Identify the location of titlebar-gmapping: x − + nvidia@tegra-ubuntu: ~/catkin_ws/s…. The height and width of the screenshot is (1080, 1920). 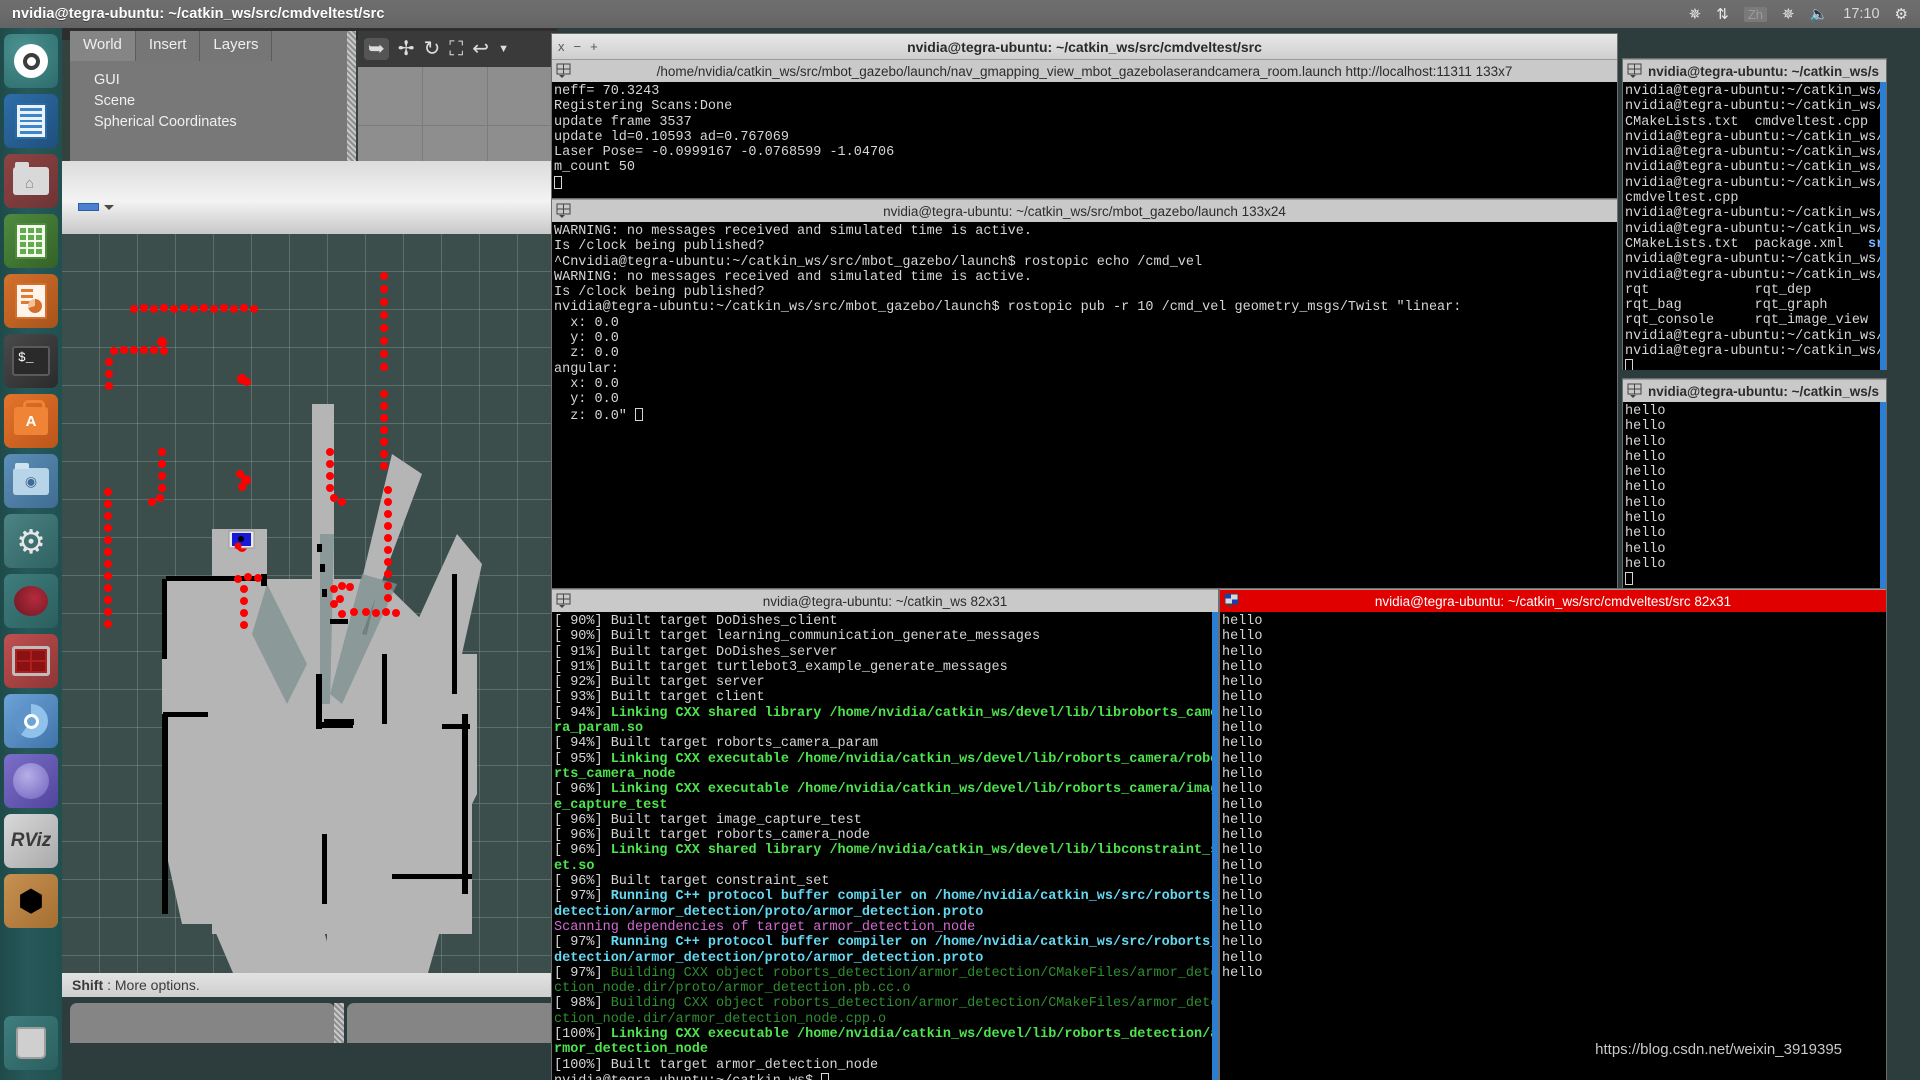
(1084, 46).